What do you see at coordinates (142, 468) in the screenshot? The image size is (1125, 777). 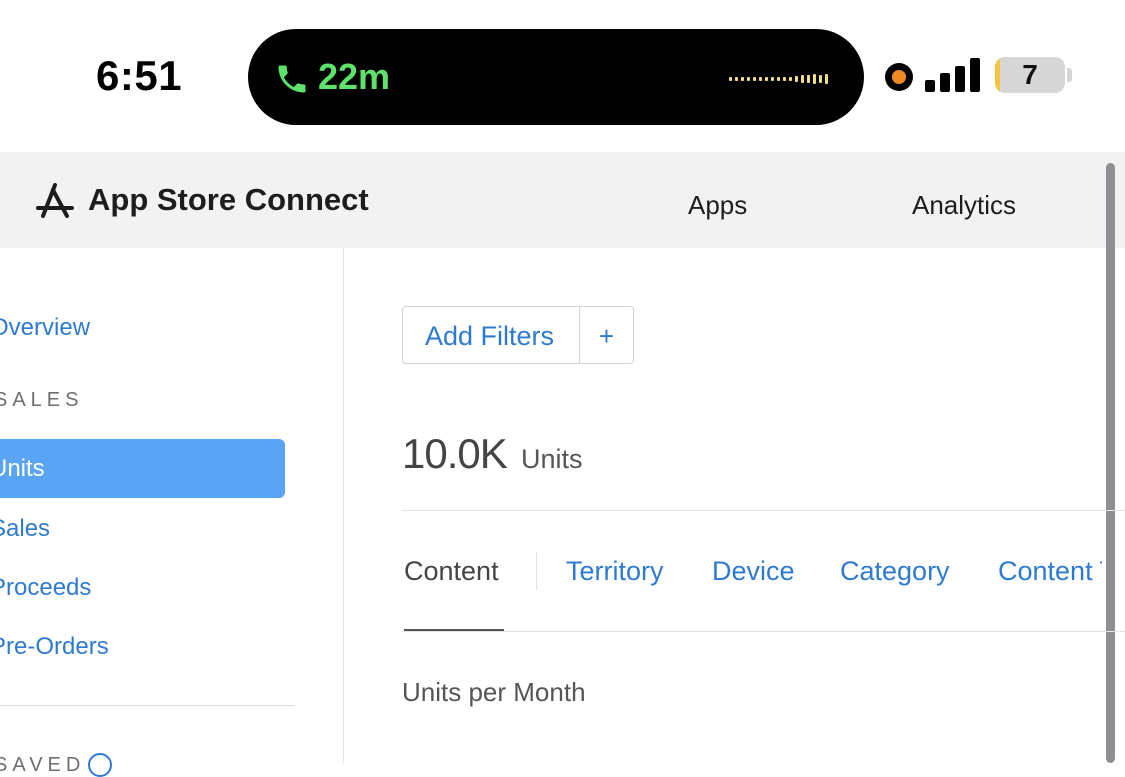 I see `sidebar-item-units: Units` at bounding box center [142, 468].